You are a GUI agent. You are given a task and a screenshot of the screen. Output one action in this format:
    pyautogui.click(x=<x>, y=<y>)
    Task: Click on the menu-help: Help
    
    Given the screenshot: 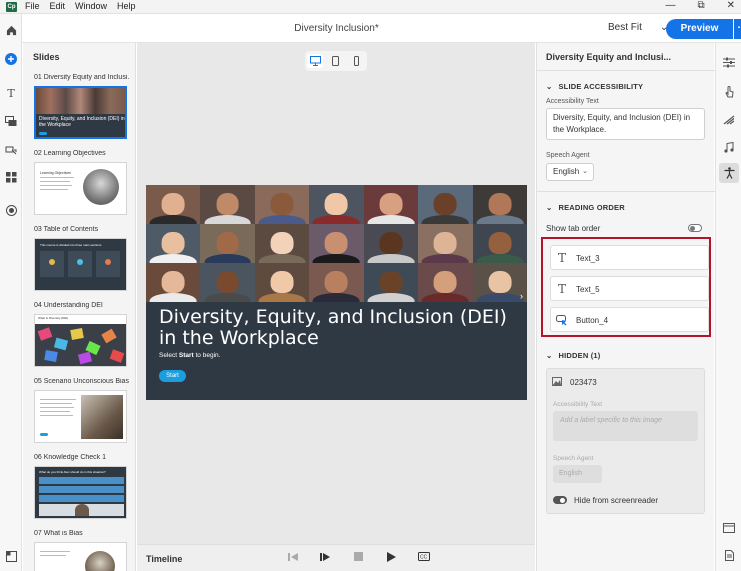 What is the action you would take?
    pyautogui.click(x=126, y=6)
    